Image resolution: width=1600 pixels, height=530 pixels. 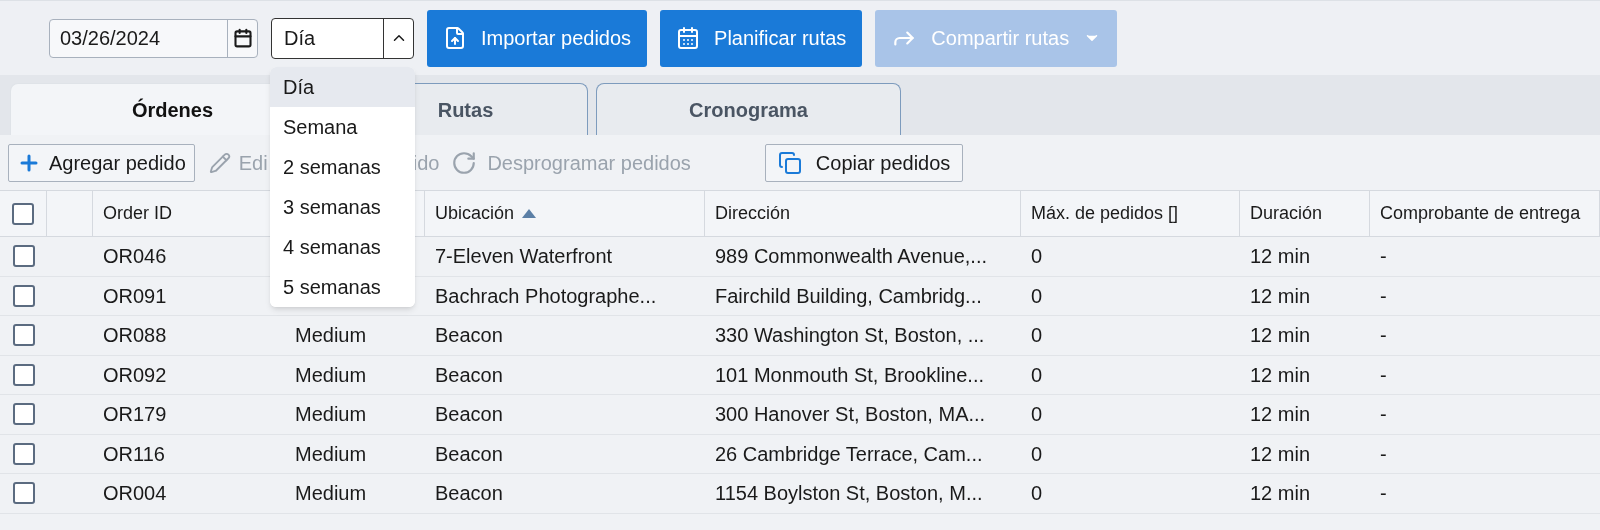 I want to click on table-cell-text: OR116, so click(x=134, y=454).